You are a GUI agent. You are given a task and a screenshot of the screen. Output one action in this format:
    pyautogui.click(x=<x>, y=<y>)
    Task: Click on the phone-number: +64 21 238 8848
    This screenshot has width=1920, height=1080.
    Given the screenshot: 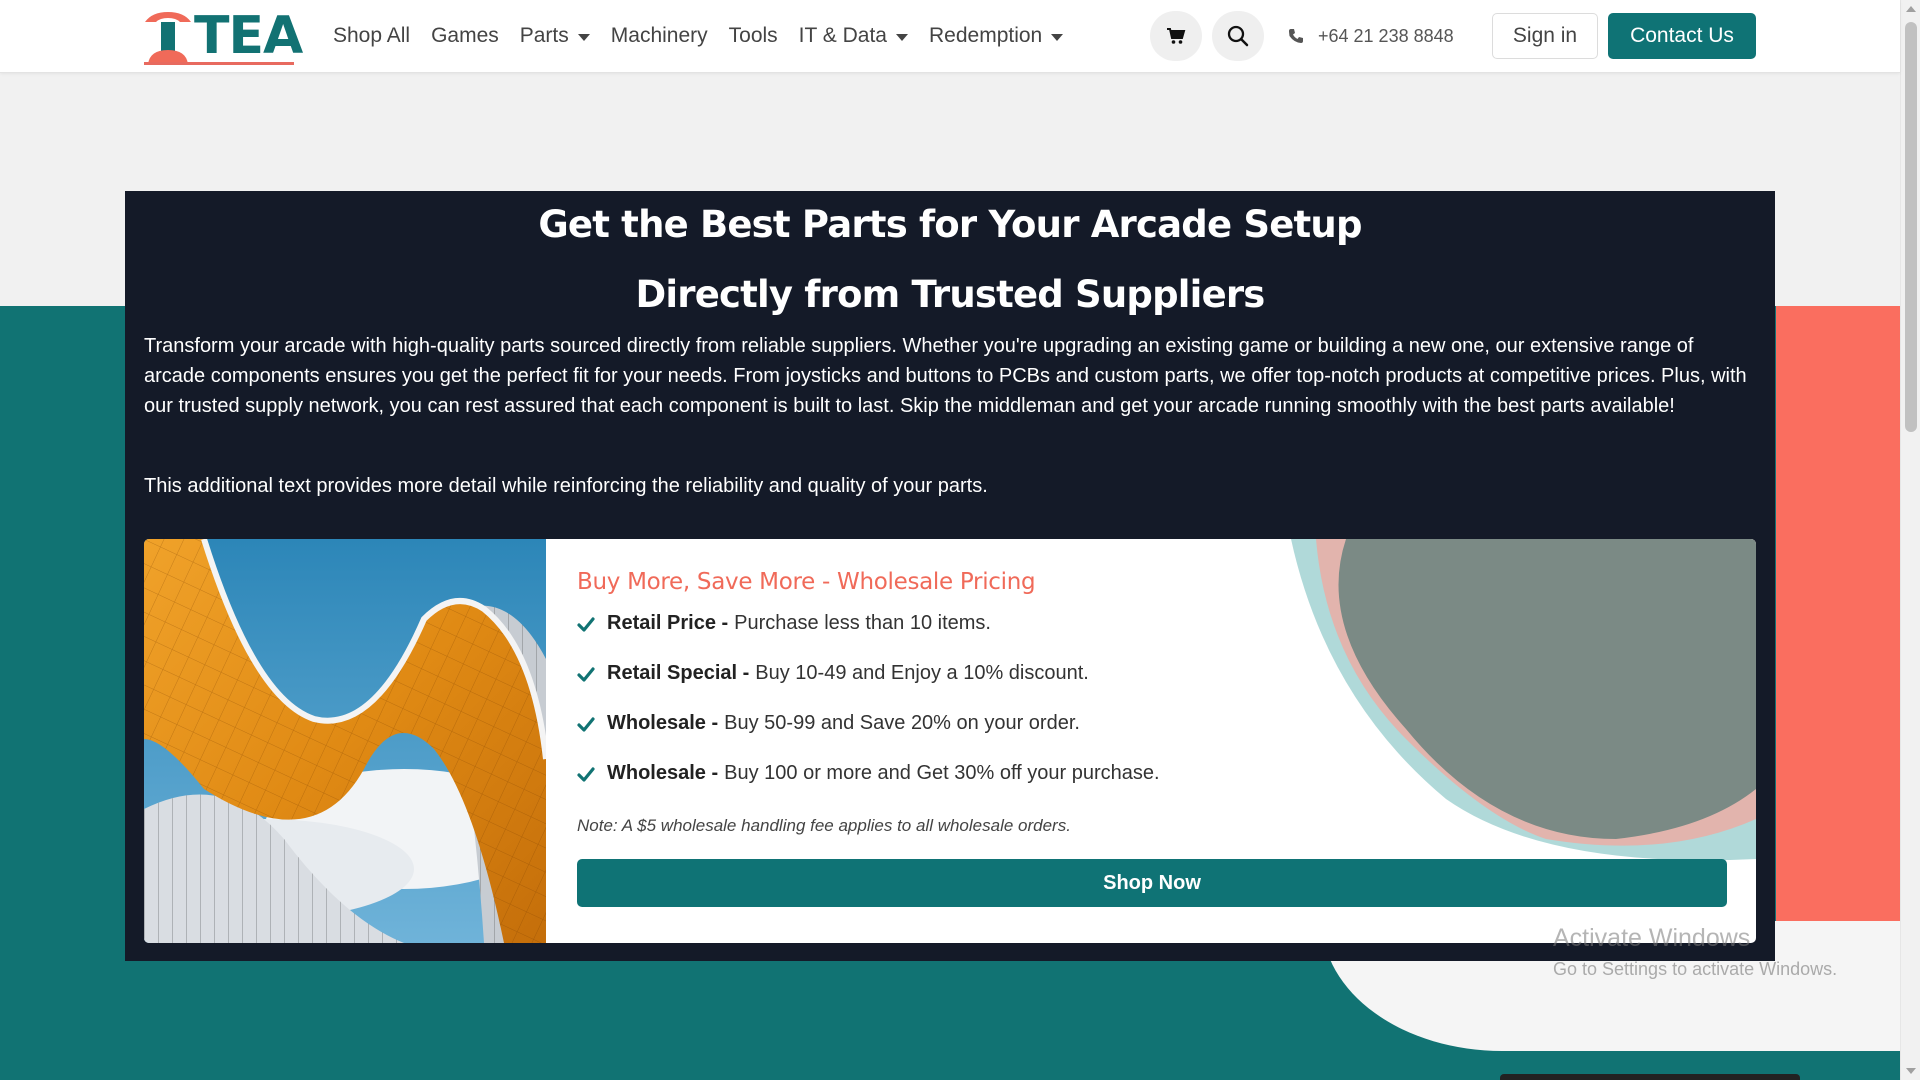 What is the action you would take?
    pyautogui.click(x=1386, y=35)
    